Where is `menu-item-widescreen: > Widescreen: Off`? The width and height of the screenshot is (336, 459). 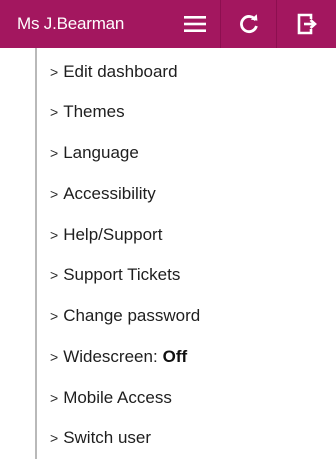
menu-item-widescreen: > Widescreen: Off is located at coordinates (180, 357).